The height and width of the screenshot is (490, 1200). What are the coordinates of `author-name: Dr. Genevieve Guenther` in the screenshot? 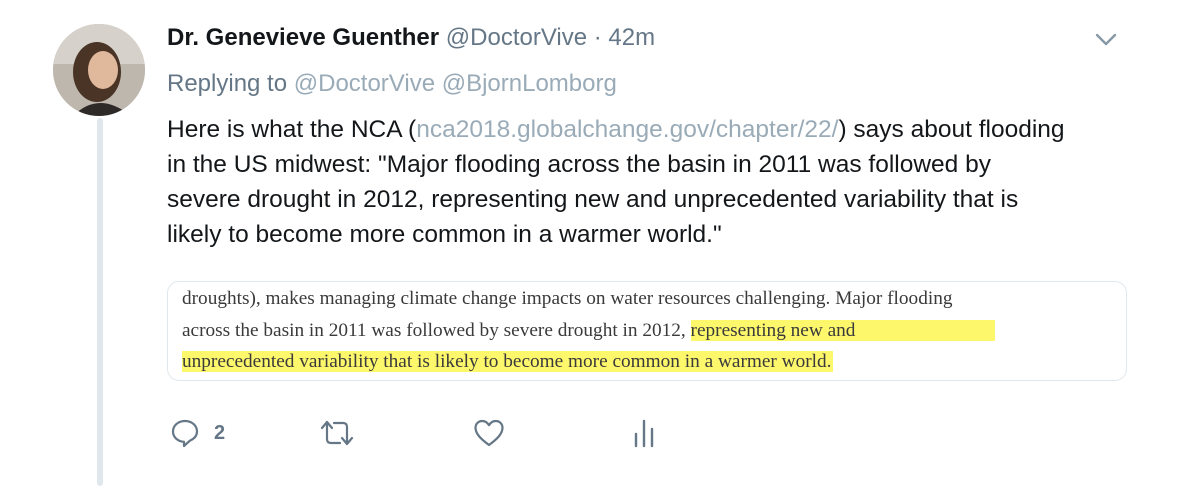 It's located at (303, 37).